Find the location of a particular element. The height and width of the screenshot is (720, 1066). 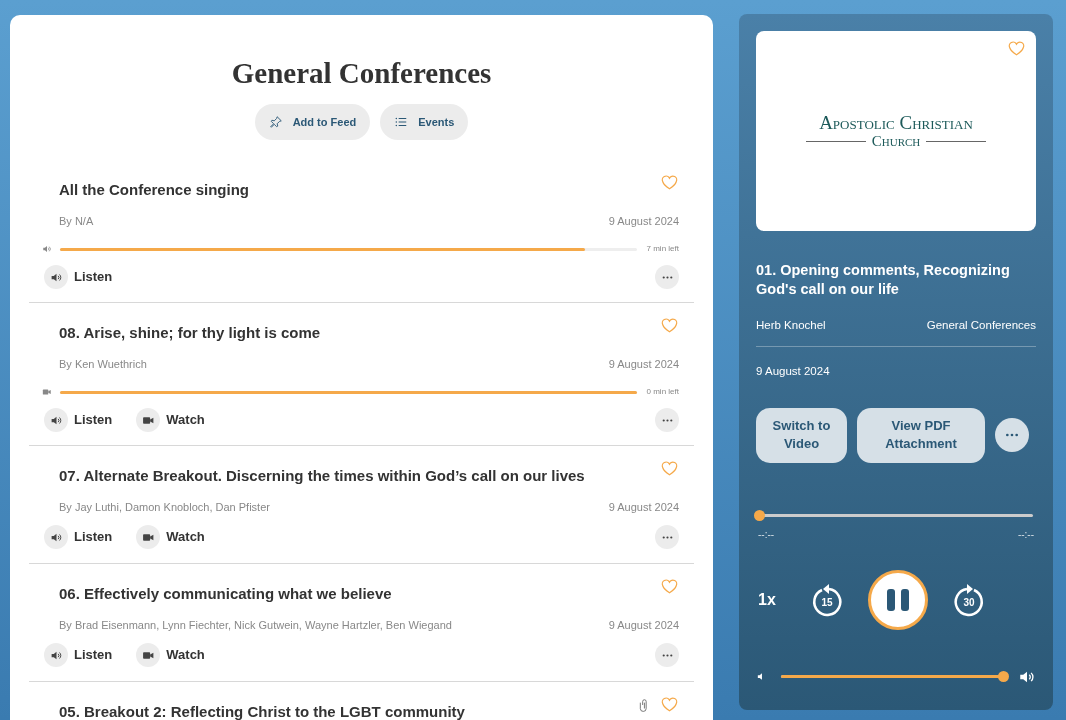

page-title: General Conferences is located at coordinates (361, 73).